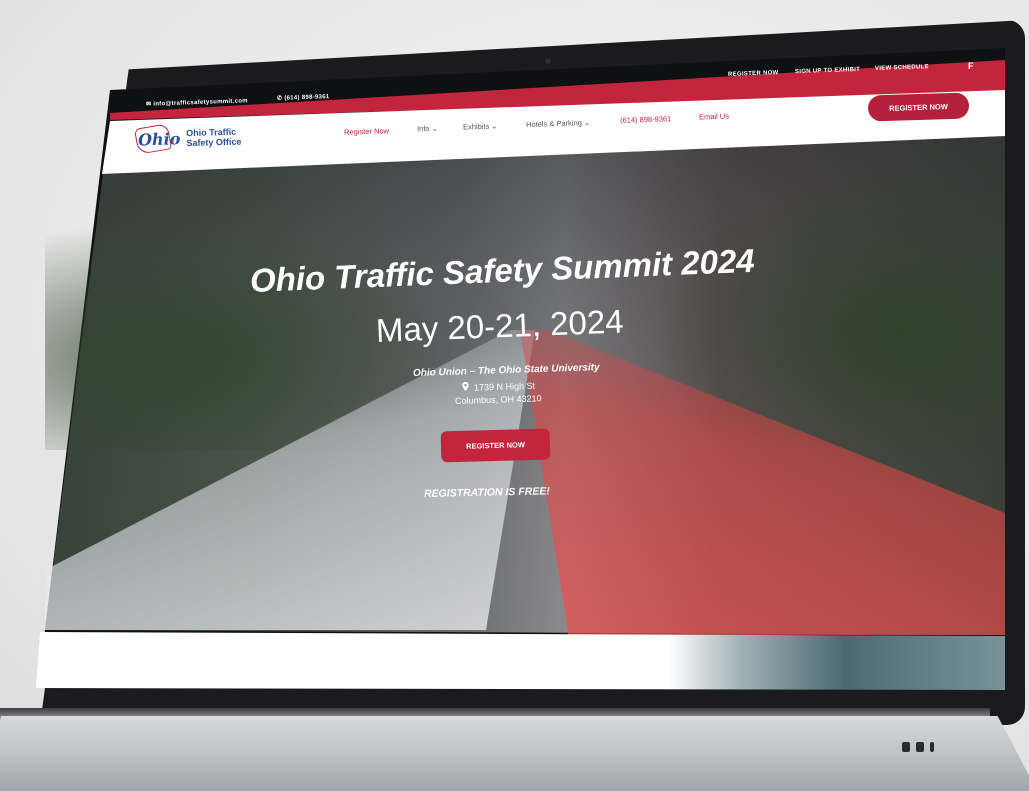 Image resolution: width=1029 pixels, height=791 pixels. Describe the element at coordinates (214, 137) in the screenshot. I see `logo-text: Ohio Traffic Safety Office` at that location.